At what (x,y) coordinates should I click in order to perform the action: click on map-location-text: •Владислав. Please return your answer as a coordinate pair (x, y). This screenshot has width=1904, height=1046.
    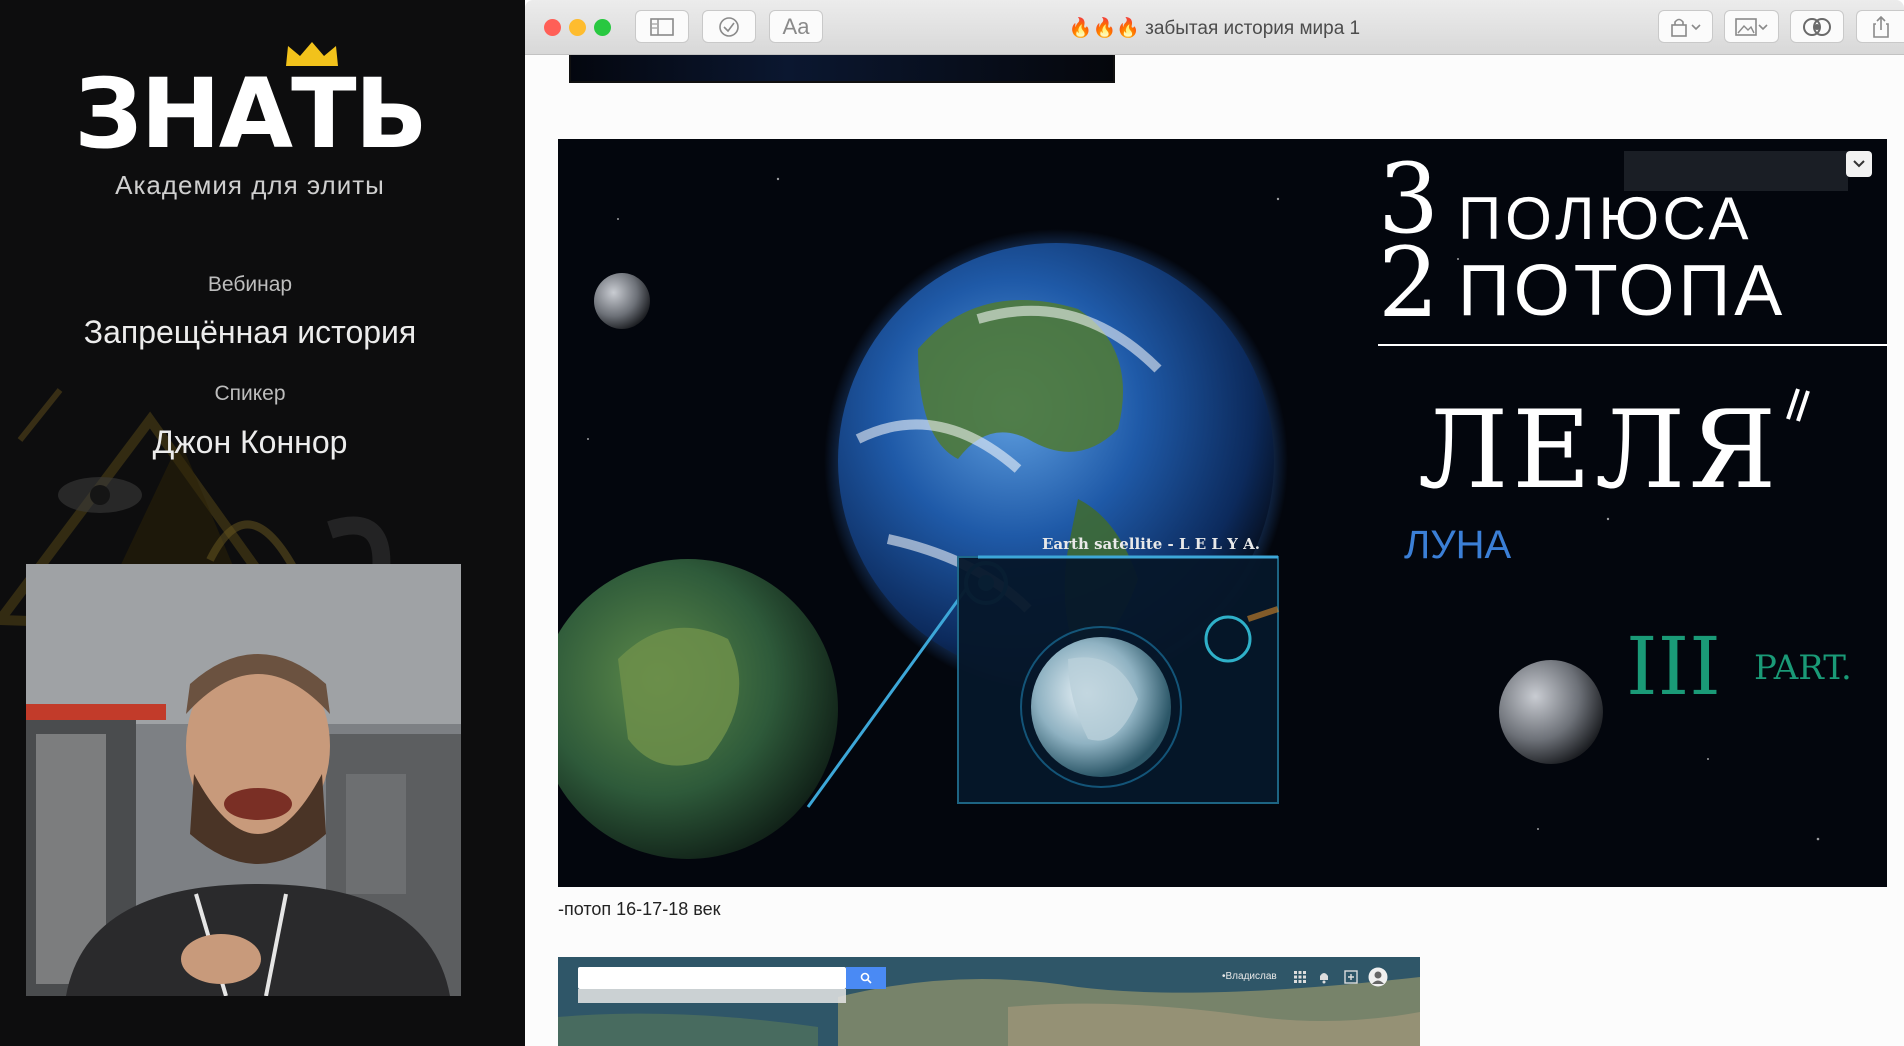
    Looking at the image, I should click on (1249, 976).